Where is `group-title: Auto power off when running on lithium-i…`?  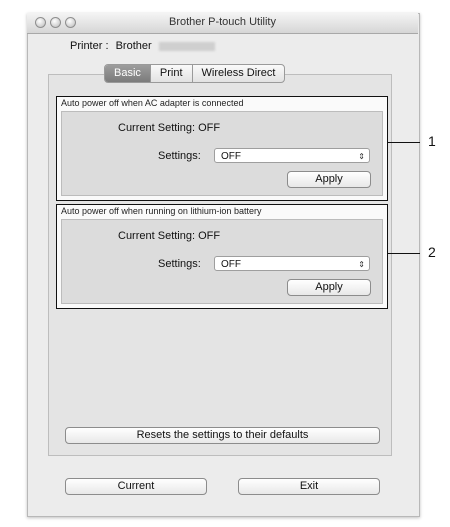 group-title: Auto power off when running on lithium-i… is located at coordinates (161, 211).